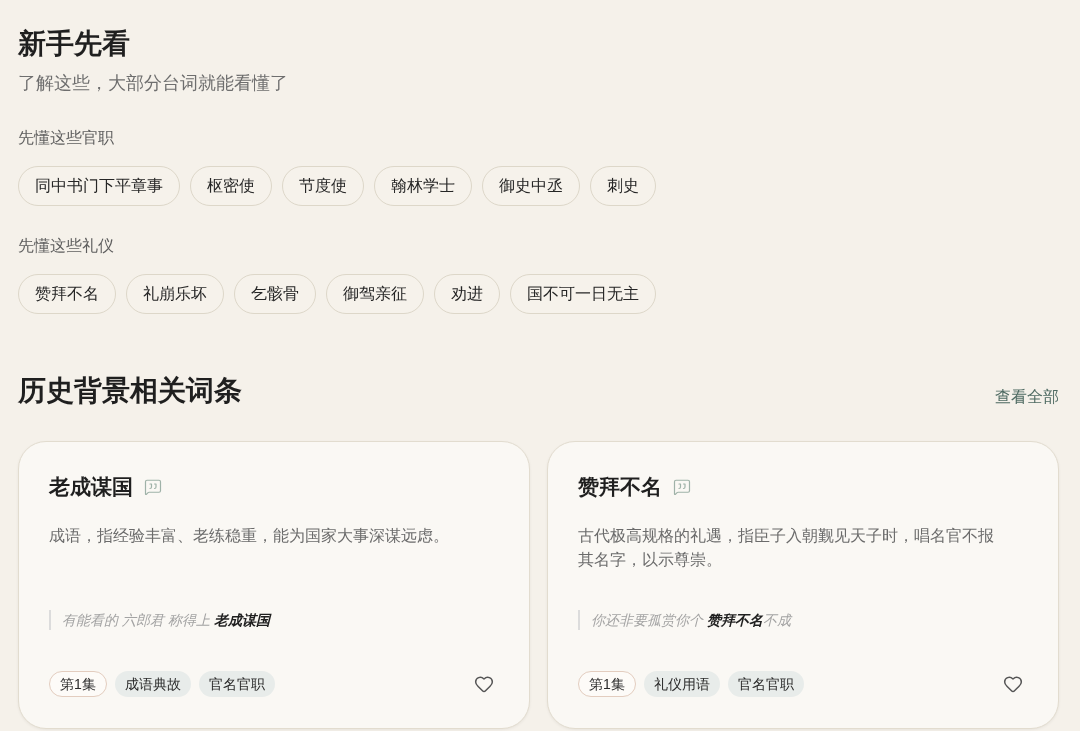 The height and width of the screenshot is (731, 1080). Describe the element at coordinates (375, 294) in the screenshot. I see `term-chip: 御驾亲征` at that location.